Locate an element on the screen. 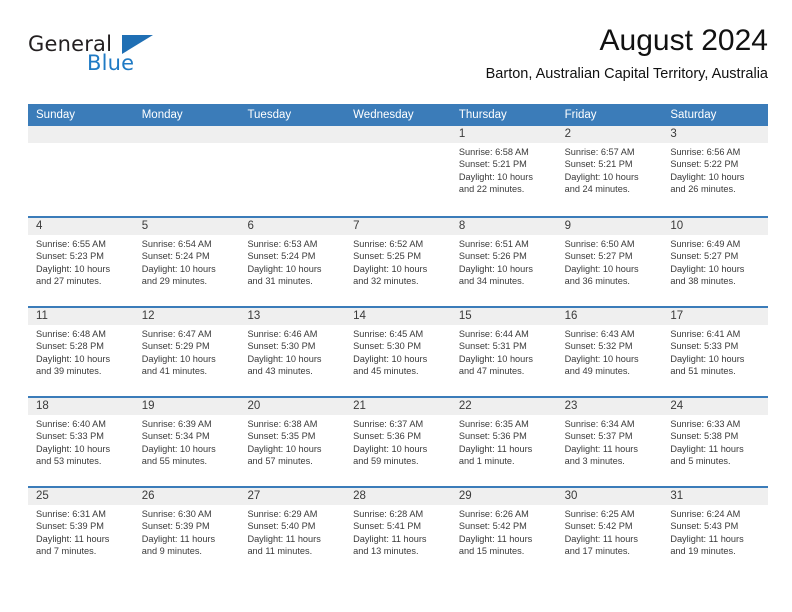 This screenshot has width=792, height=612. daylight-text-cont: and 34 minutes. is located at coordinates (491, 281).